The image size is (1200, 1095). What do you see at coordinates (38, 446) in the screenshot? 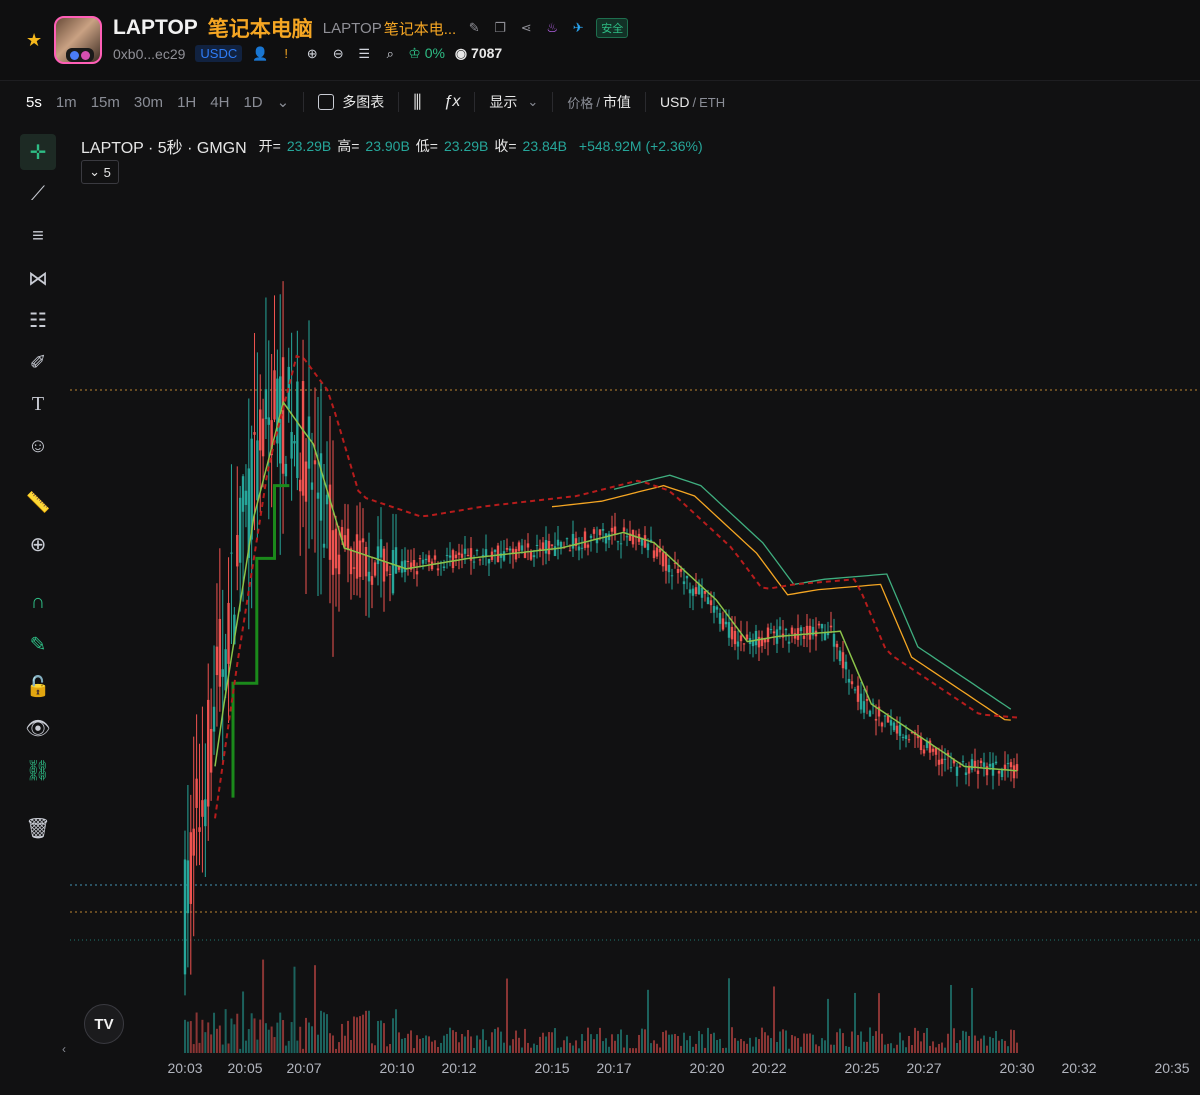
I see `emoji-icon: ☺` at bounding box center [38, 446].